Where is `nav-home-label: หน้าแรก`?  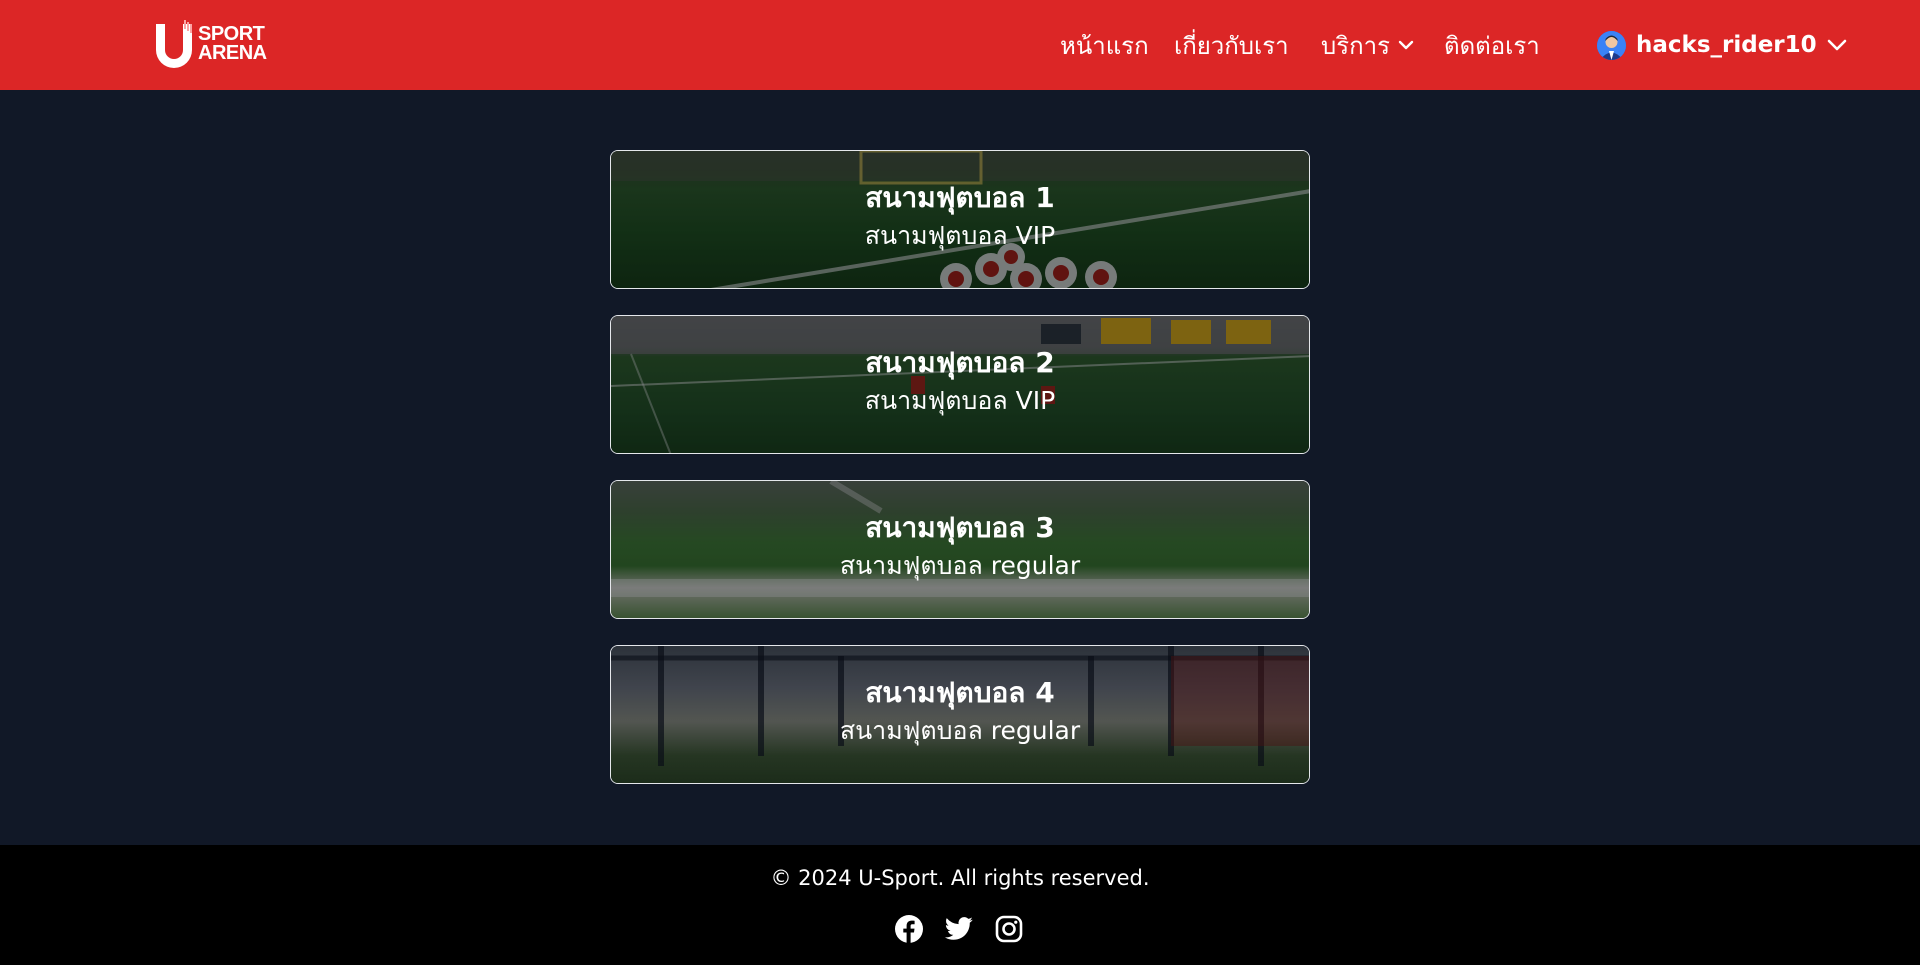 nav-home-label: หน้าแรก is located at coordinates (1104, 45).